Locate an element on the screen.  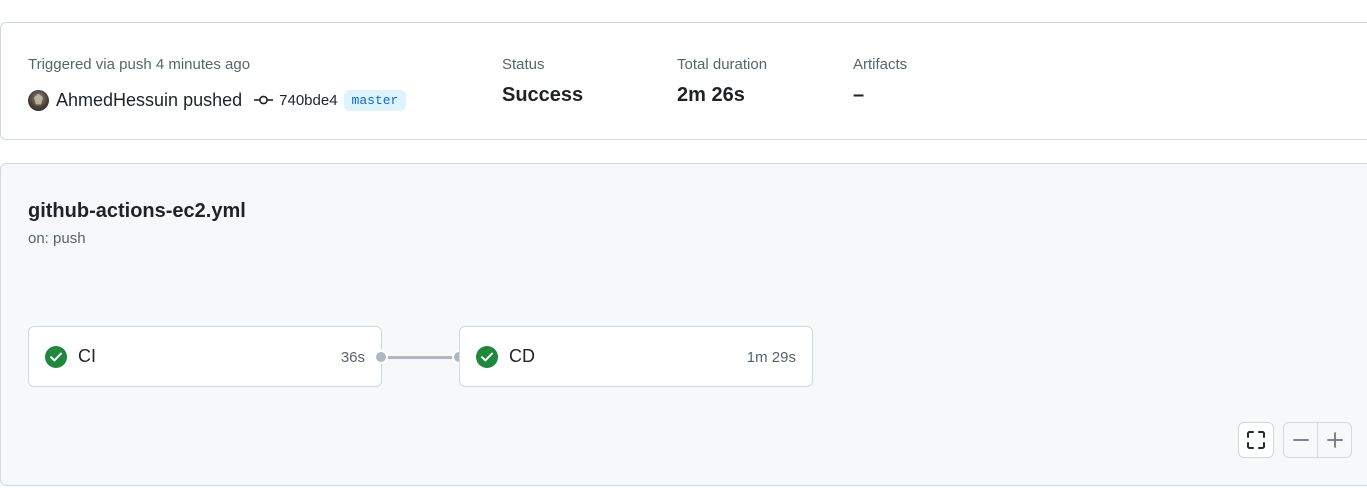
commit-icon is located at coordinates (264, 100).